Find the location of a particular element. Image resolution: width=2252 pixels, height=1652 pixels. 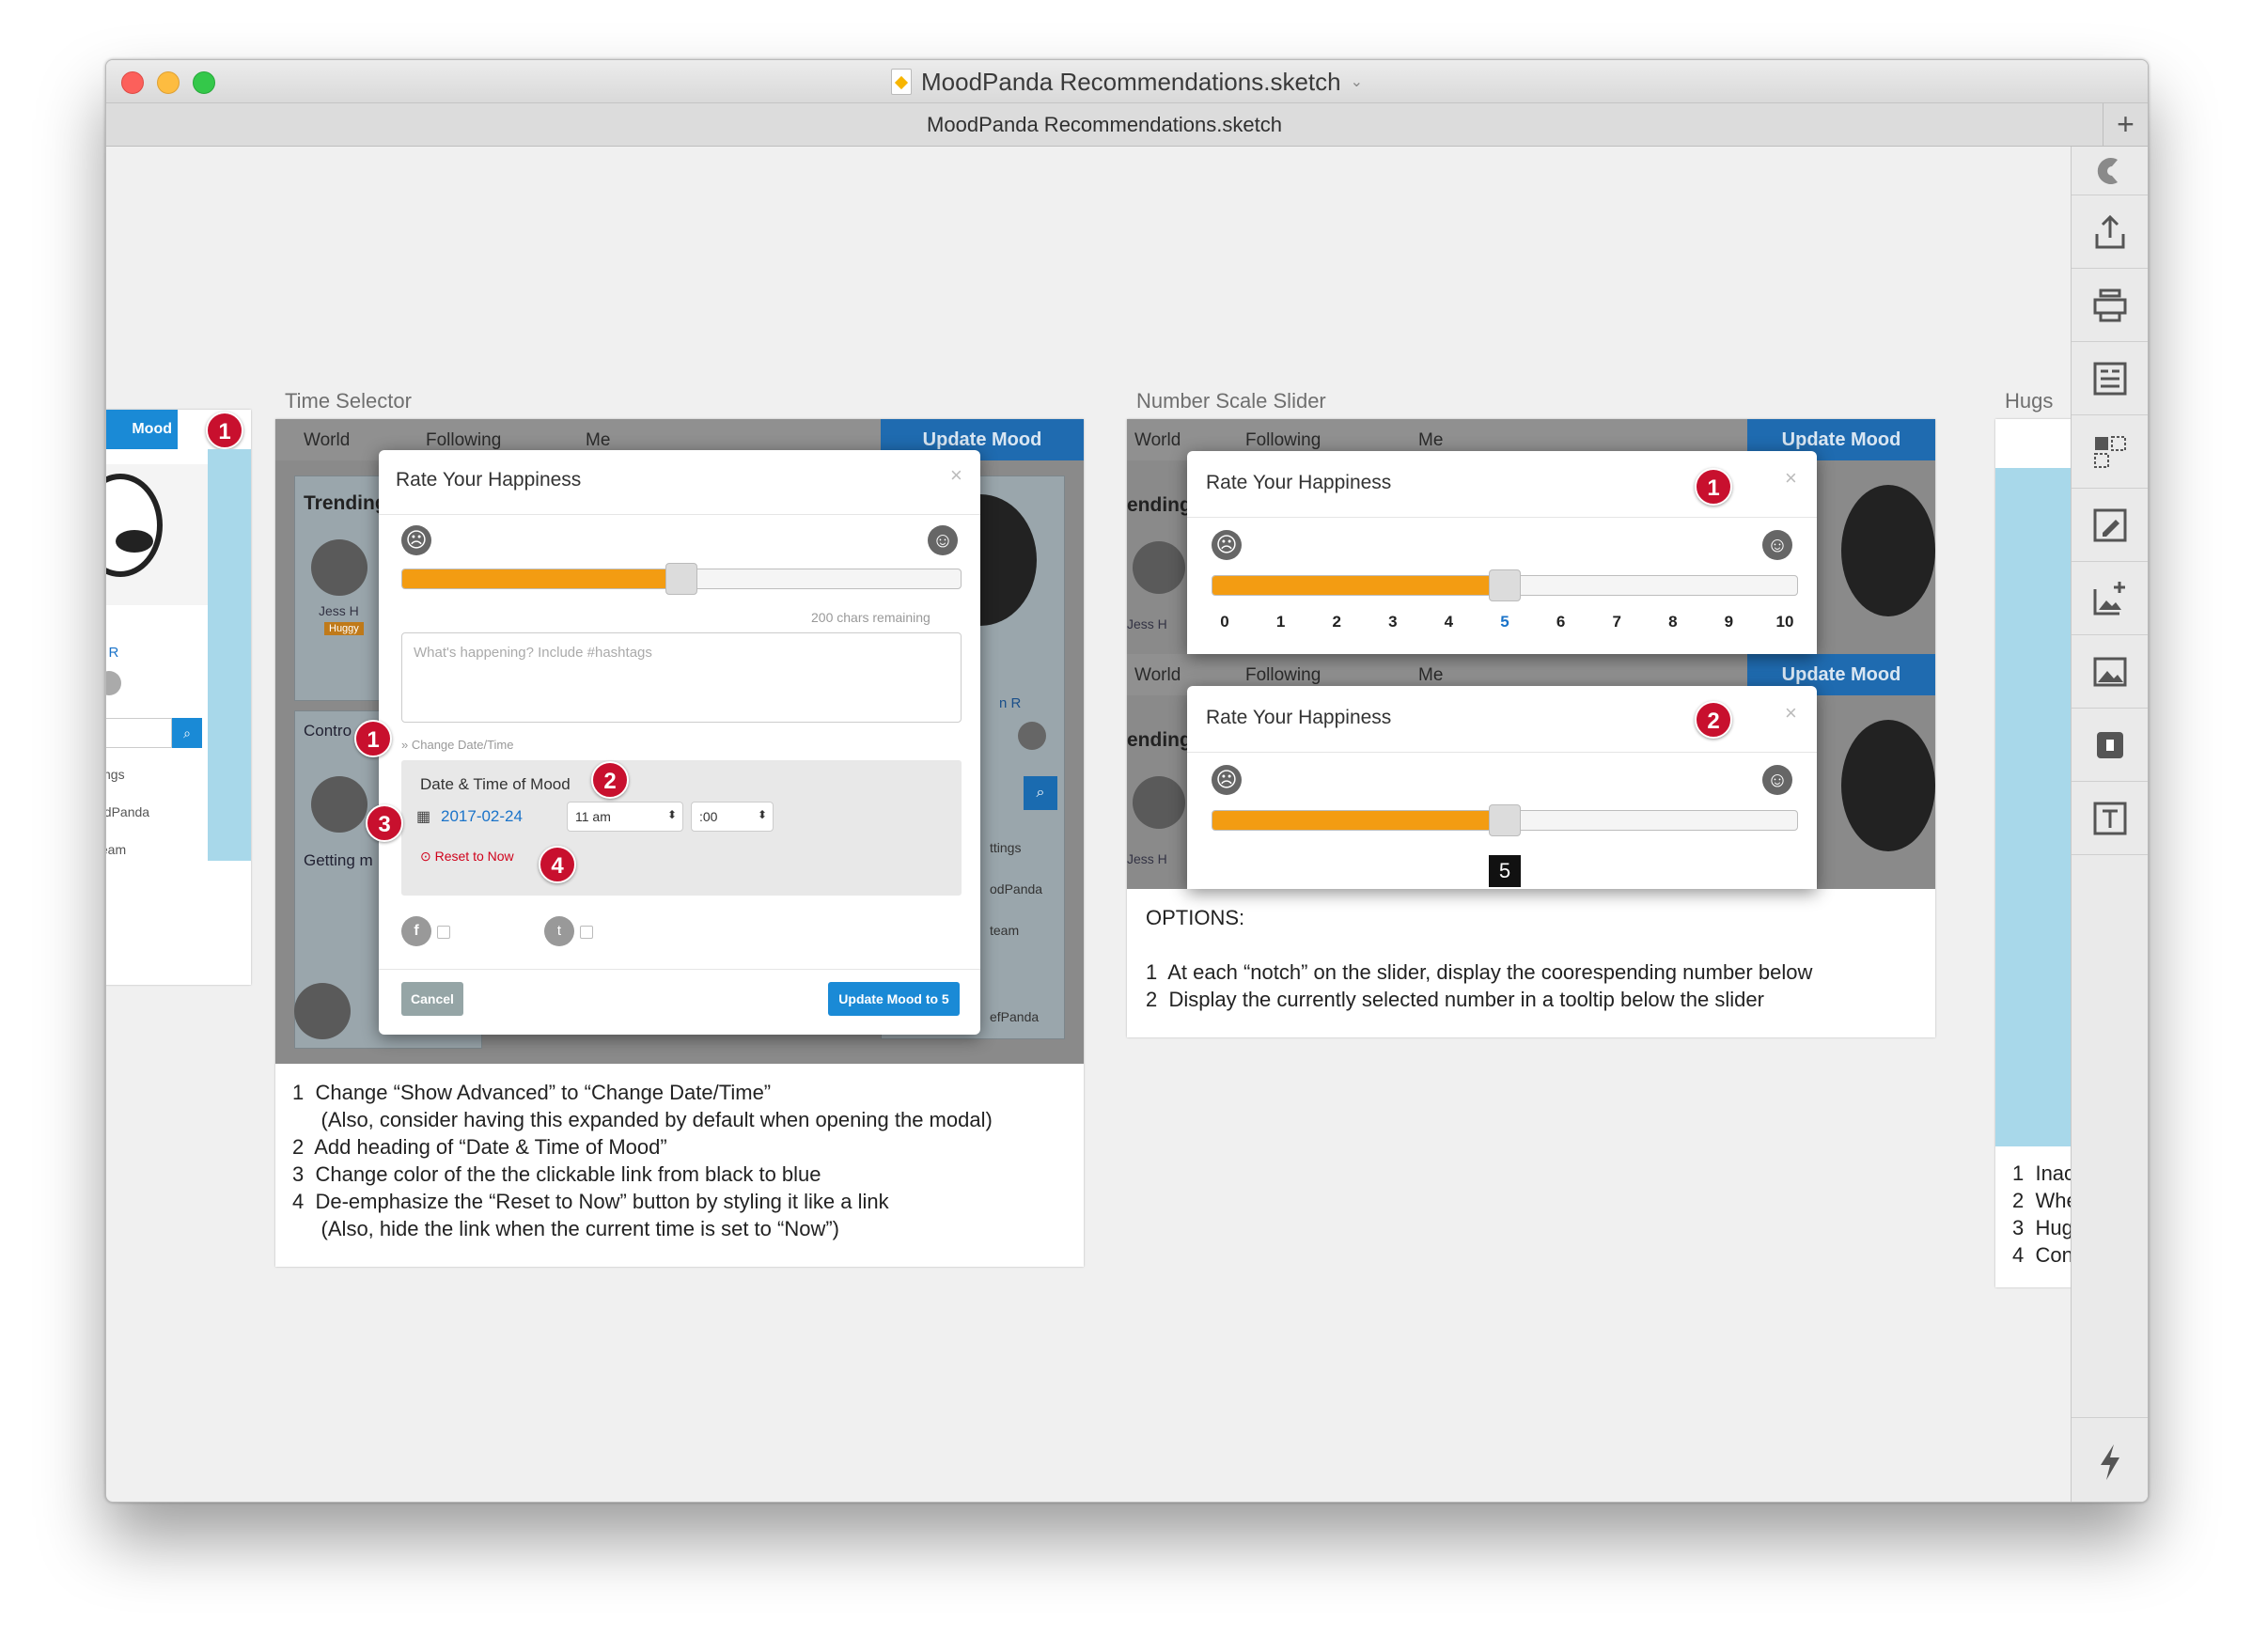

sidebar-link: tings is located at coordinates (116, 774).